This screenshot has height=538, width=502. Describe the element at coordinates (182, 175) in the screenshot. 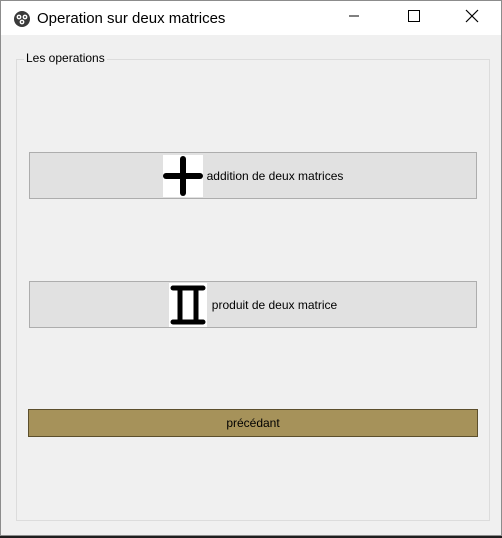

I see `plus-icon` at that location.